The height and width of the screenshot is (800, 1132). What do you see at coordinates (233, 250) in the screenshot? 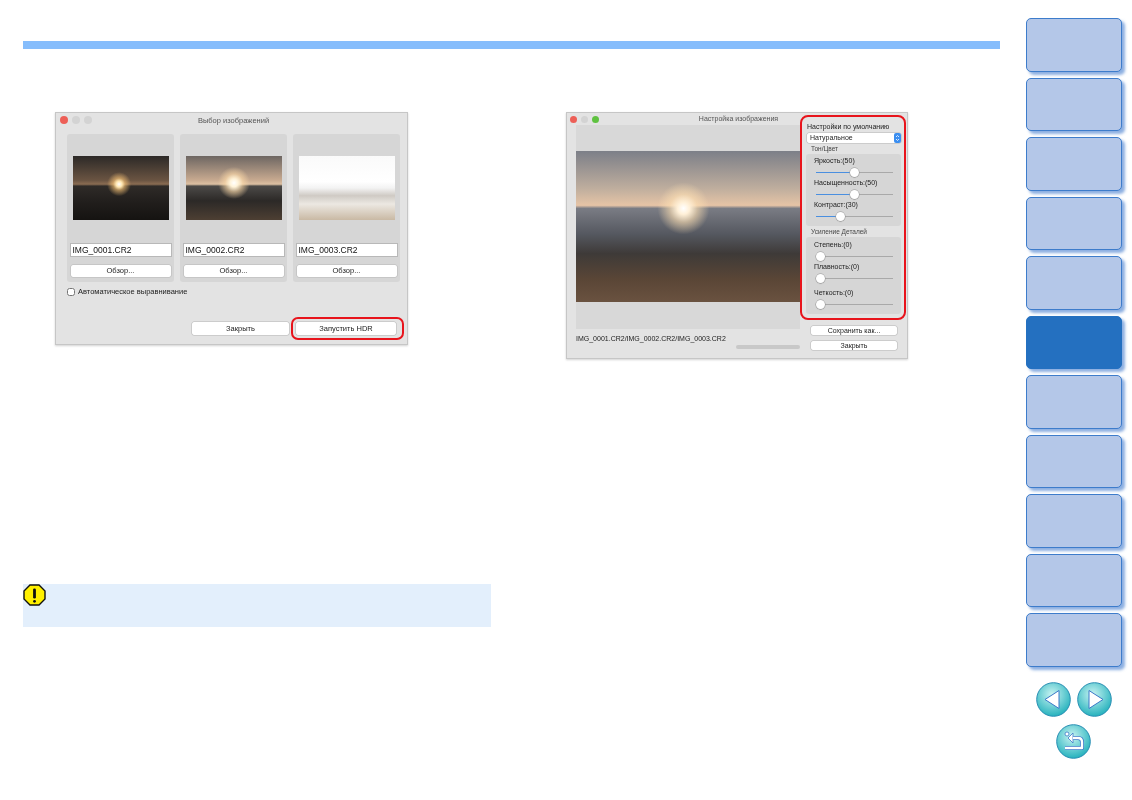
I see `file-name-field: IMG_0002.CR2` at bounding box center [233, 250].